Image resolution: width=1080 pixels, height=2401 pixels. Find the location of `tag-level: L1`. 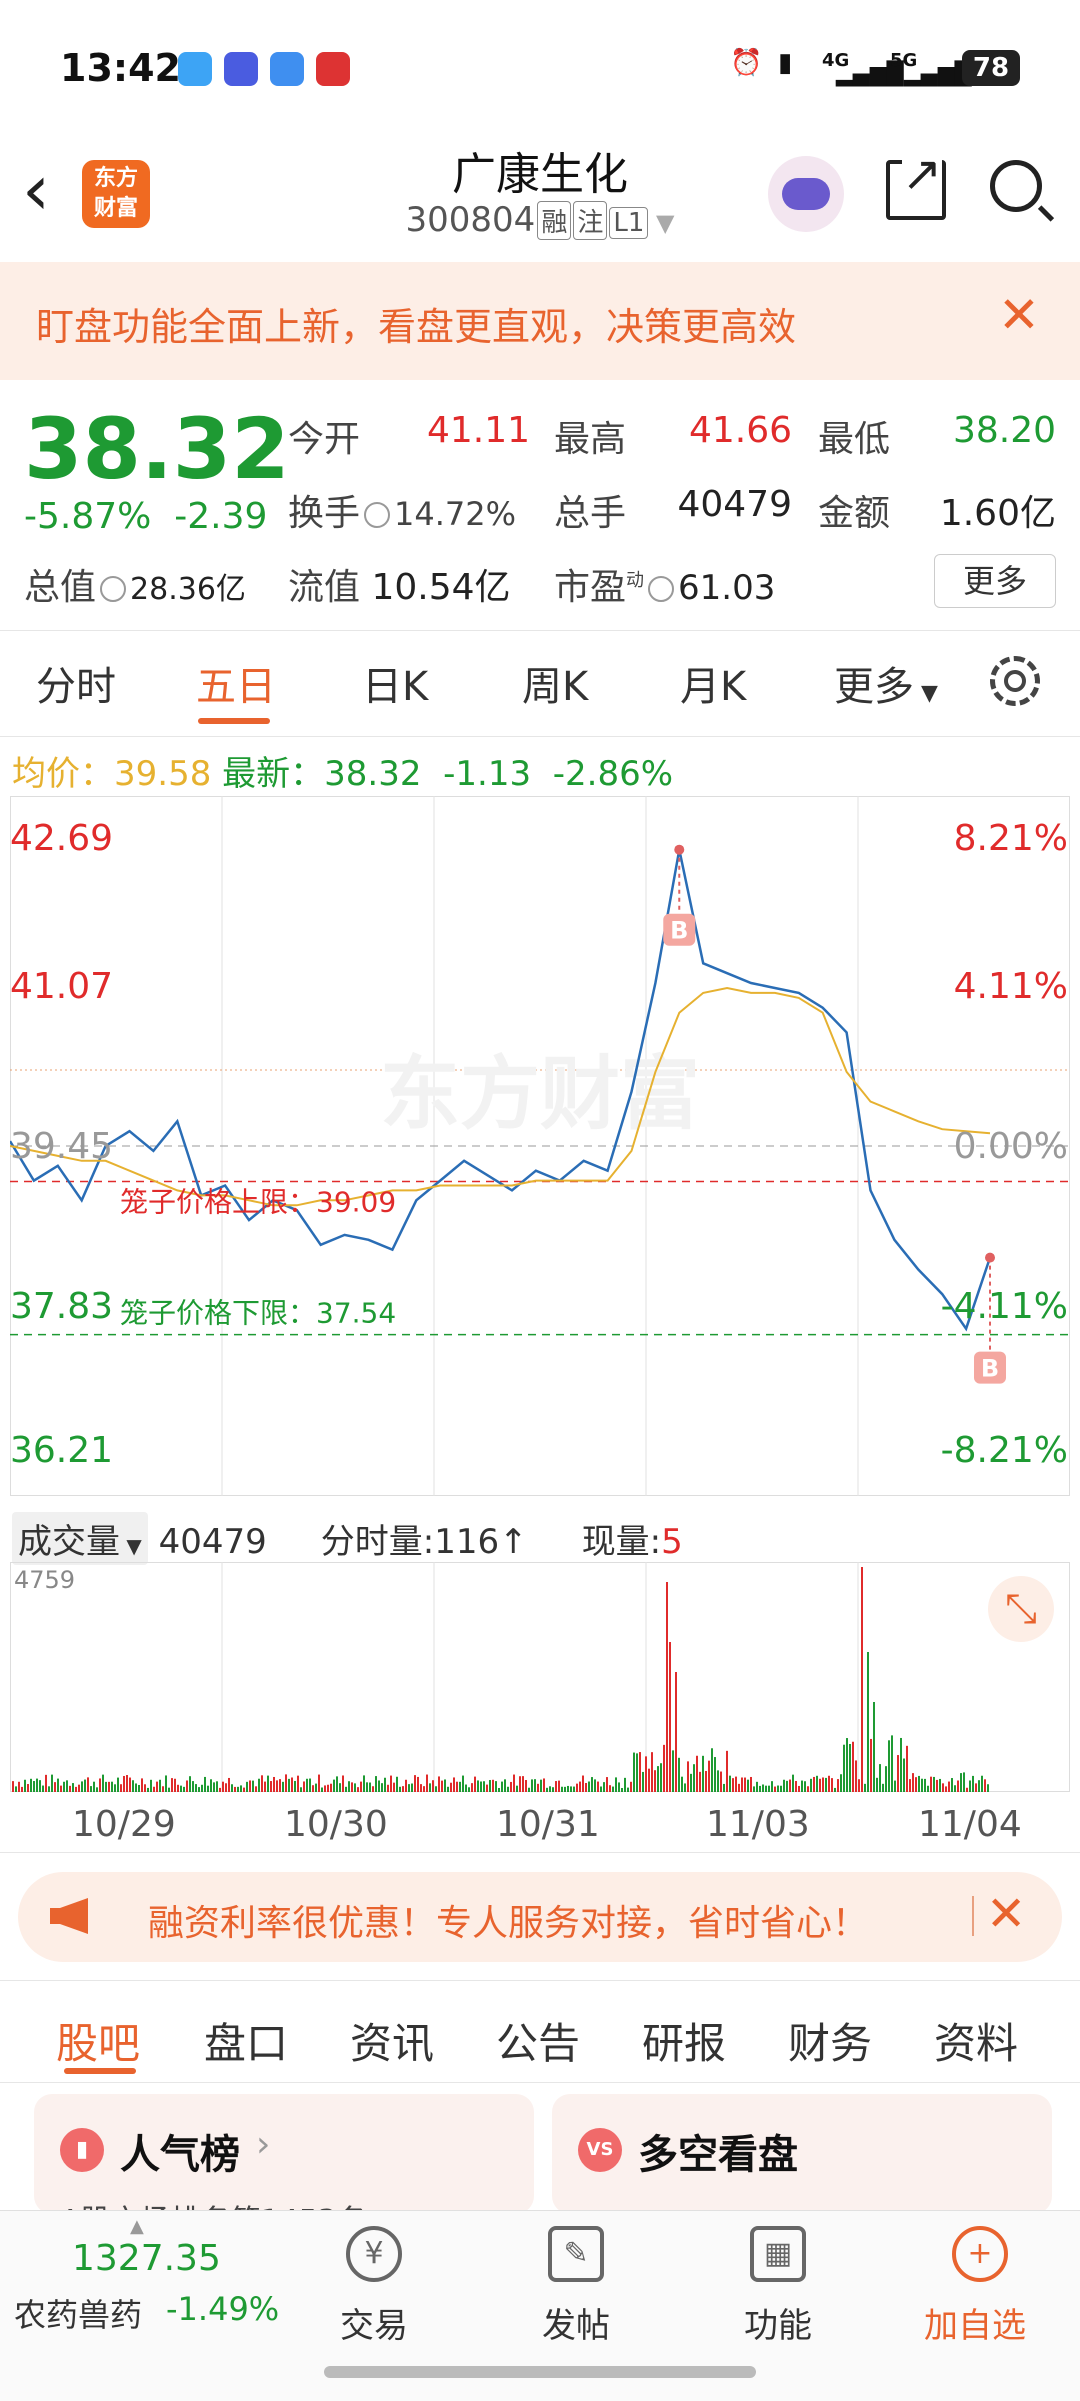

tag-level: L1 is located at coordinates (629, 223).